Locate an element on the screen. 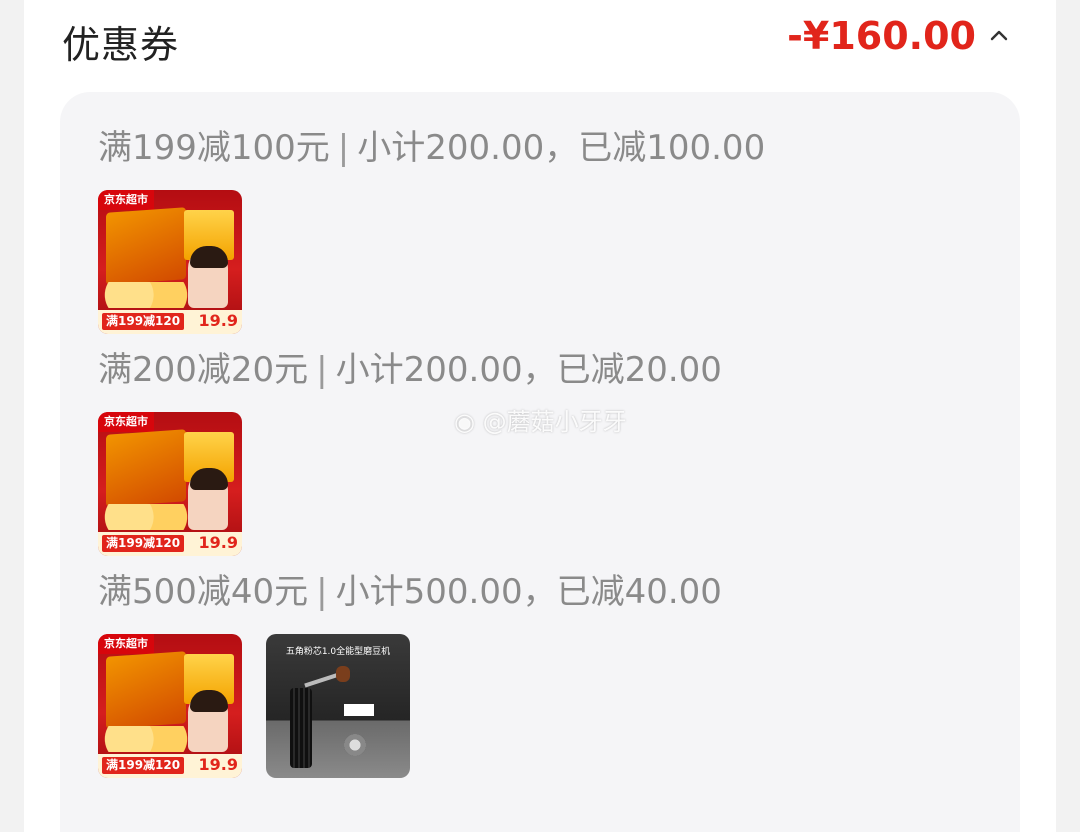  coupon-group-line: 满199减100元 | 小计200.00，已减100.00 is located at coordinates (431, 148).